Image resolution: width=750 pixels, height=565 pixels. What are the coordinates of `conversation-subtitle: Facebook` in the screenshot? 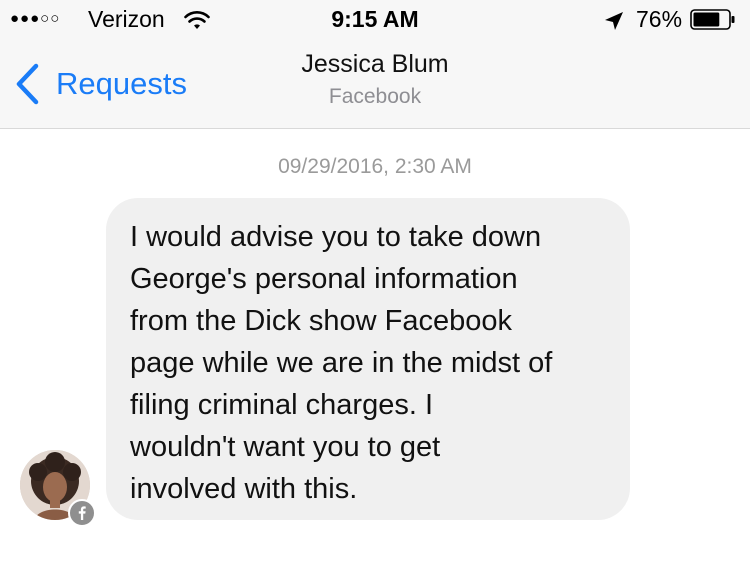 It's located at (375, 96).